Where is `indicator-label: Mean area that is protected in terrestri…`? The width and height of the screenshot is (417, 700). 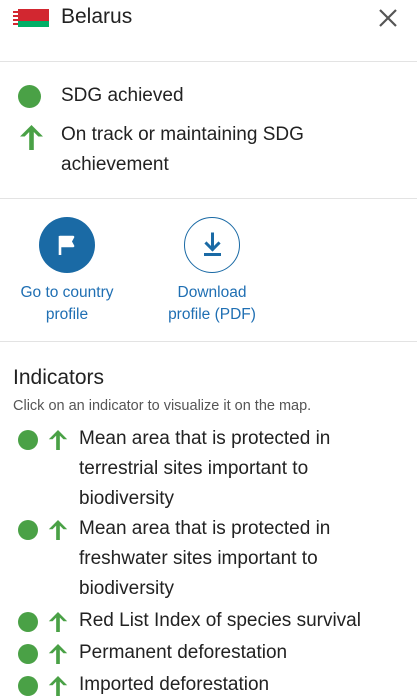 indicator-label: Mean area that is protected in terrestri… is located at coordinates (205, 468).